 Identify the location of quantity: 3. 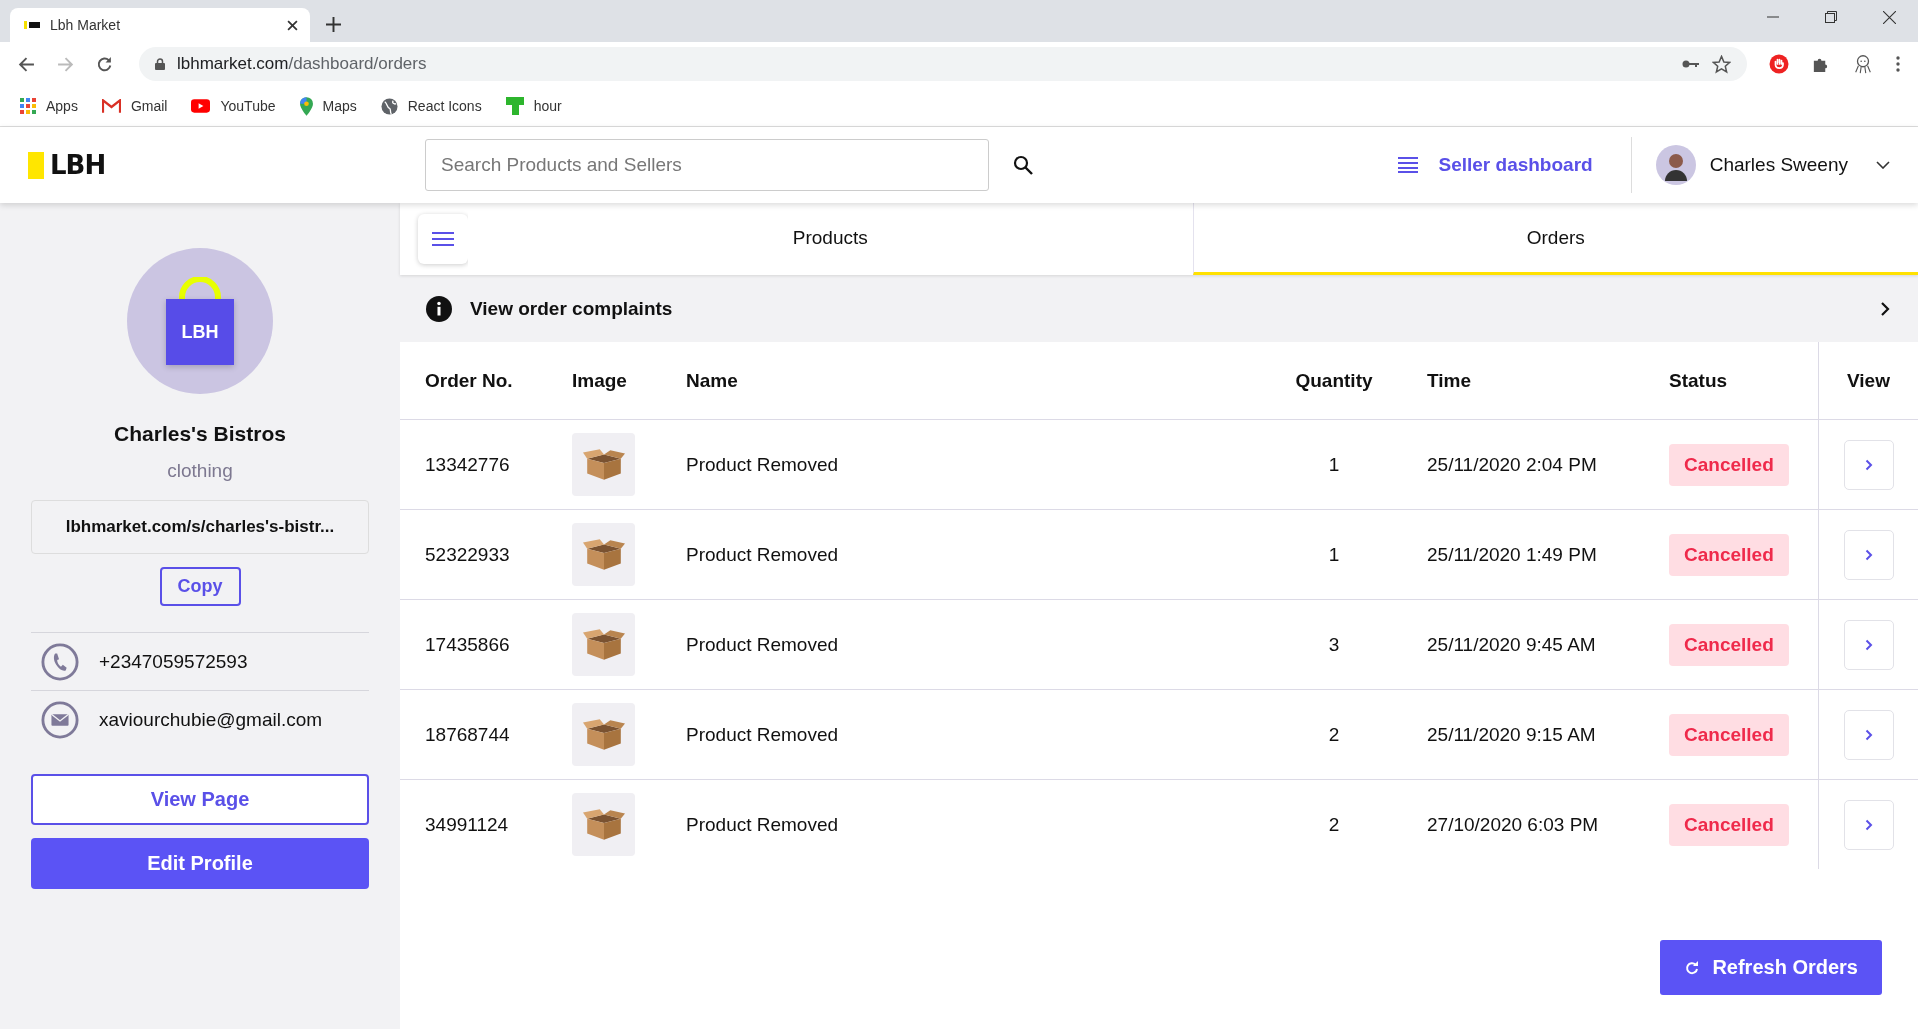
(1334, 644).